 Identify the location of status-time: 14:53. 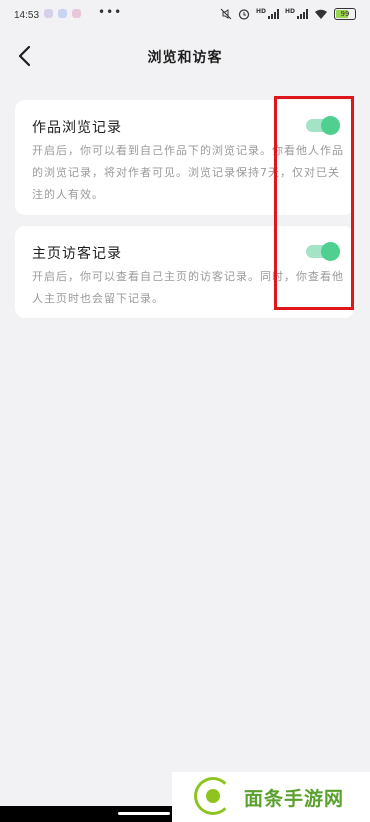
(27, 15).